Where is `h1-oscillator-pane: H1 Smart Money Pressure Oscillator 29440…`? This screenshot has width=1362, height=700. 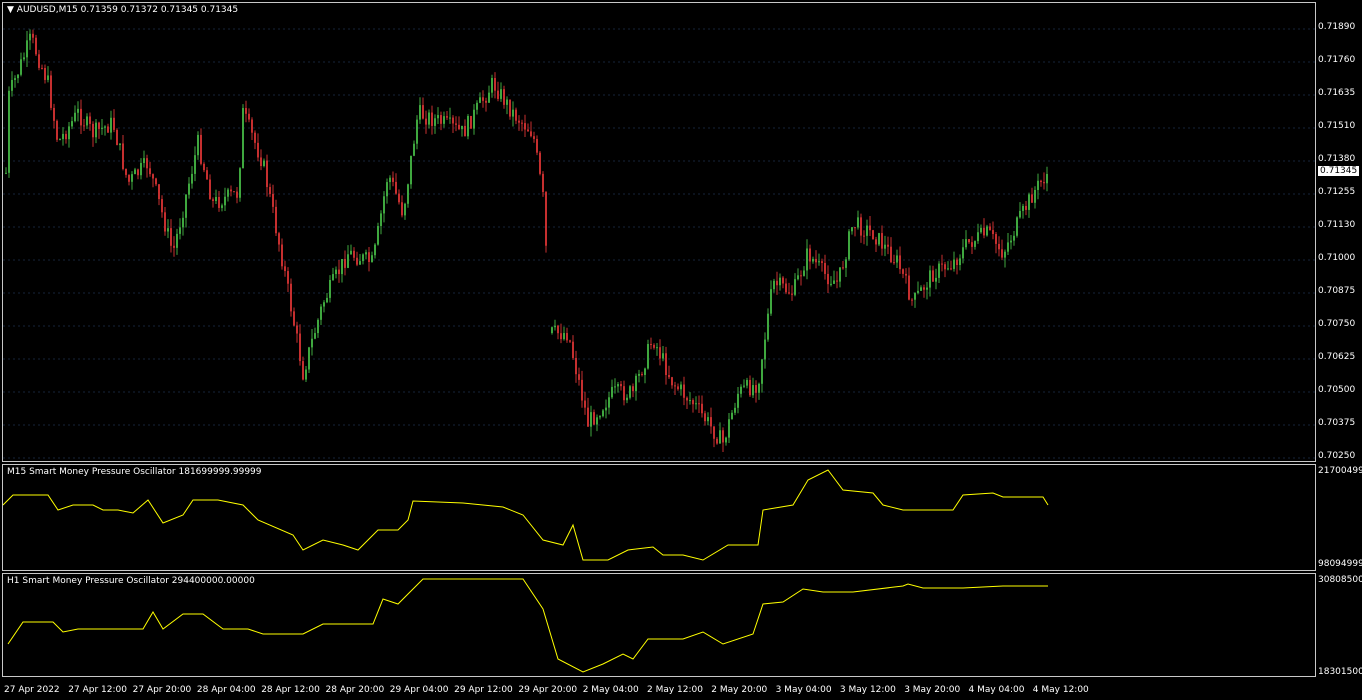
h1-oscillator-pane: H1 Smart Money Pressure Oscillator 29440… is located at coordinates (659, 625).